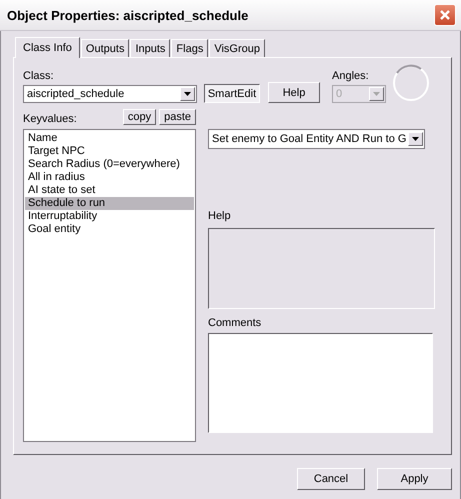 This screenshot has width=461, height=499. What do you see at coordinates (331, 479) in the screenshot?
I see `dialog-button: Cancel` at bounding box center [331, 479].